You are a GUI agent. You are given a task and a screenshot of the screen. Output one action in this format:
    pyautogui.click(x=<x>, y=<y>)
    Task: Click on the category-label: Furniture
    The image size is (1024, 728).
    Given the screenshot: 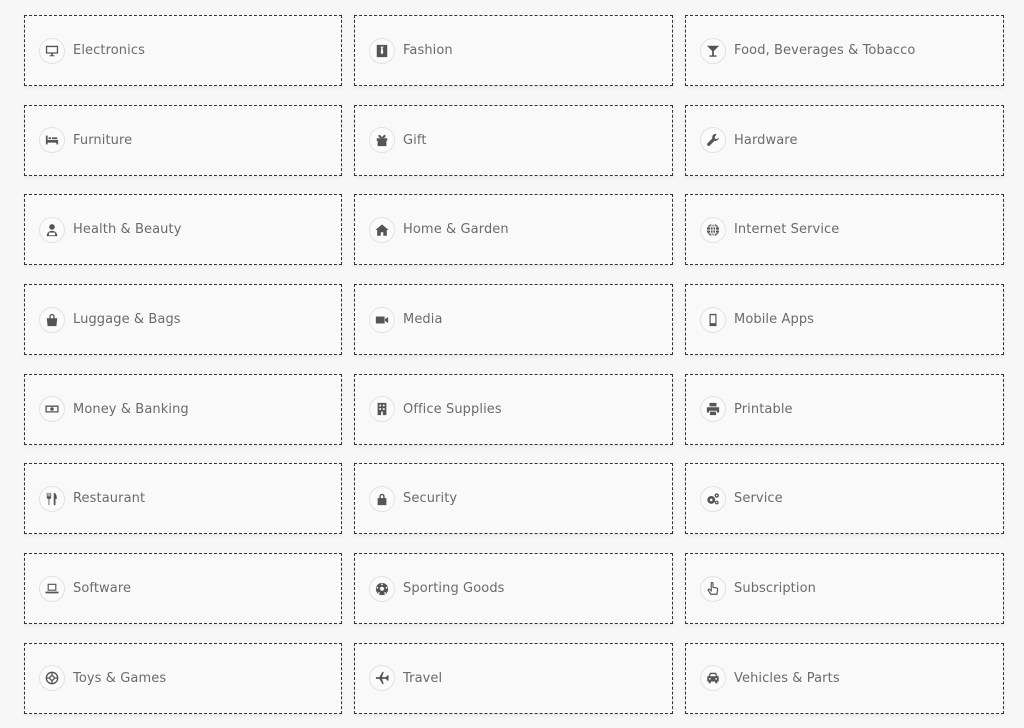 What is the action you would take?
    pyautogui.click(x=103, y=140)
    